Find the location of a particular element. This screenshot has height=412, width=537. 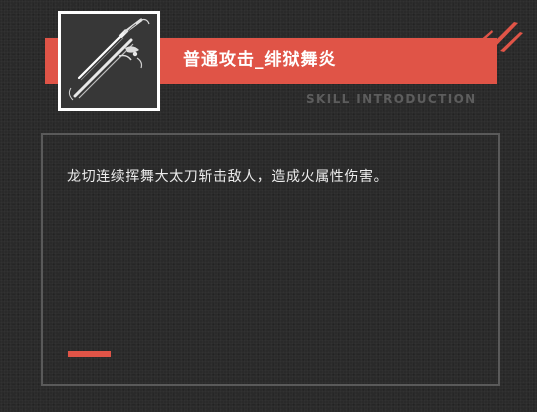

weapon-icon-frame is located at coordinates (109, 61).